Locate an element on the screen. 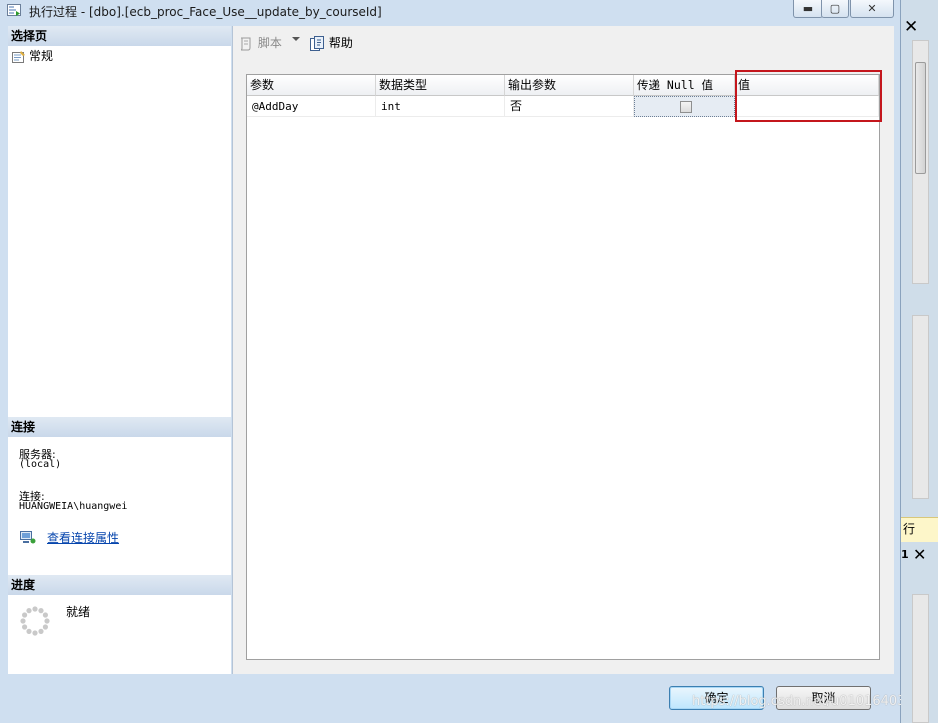 The height and width of the screenshot is (723, 938). script-button: 脚本 is located at coordinates (260, 43).